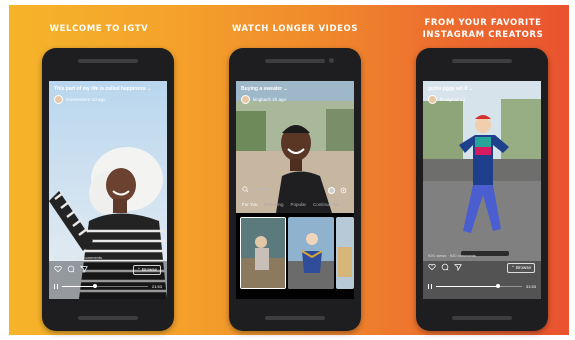 This screenshot has height=340, width=575. What do you see at coordinates (483, 29) in the screenshot?
I see `caption-favorite-creators: FROM YOUR FAVORITE INSTAGRAM CREATORS` at bounding box center [483, 29].